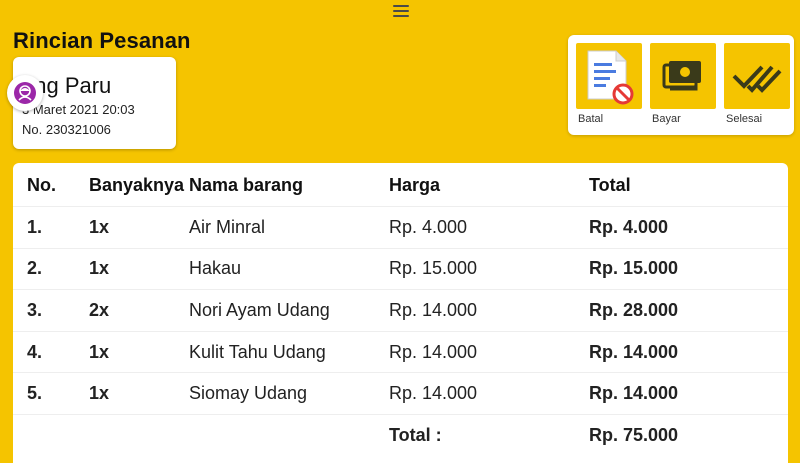 This screenshot has height=463, width=800. I want to click on table-header-row: No. Banyaknya Nama barang Harga Total, so click(400, 191).